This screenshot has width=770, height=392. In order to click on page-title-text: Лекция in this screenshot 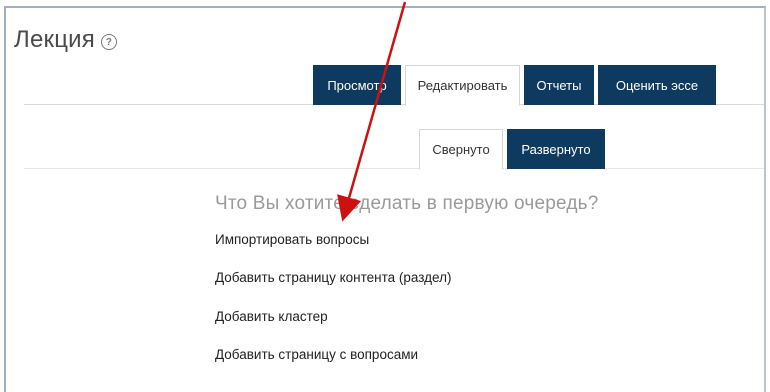, I will do `click(54, 39)`.